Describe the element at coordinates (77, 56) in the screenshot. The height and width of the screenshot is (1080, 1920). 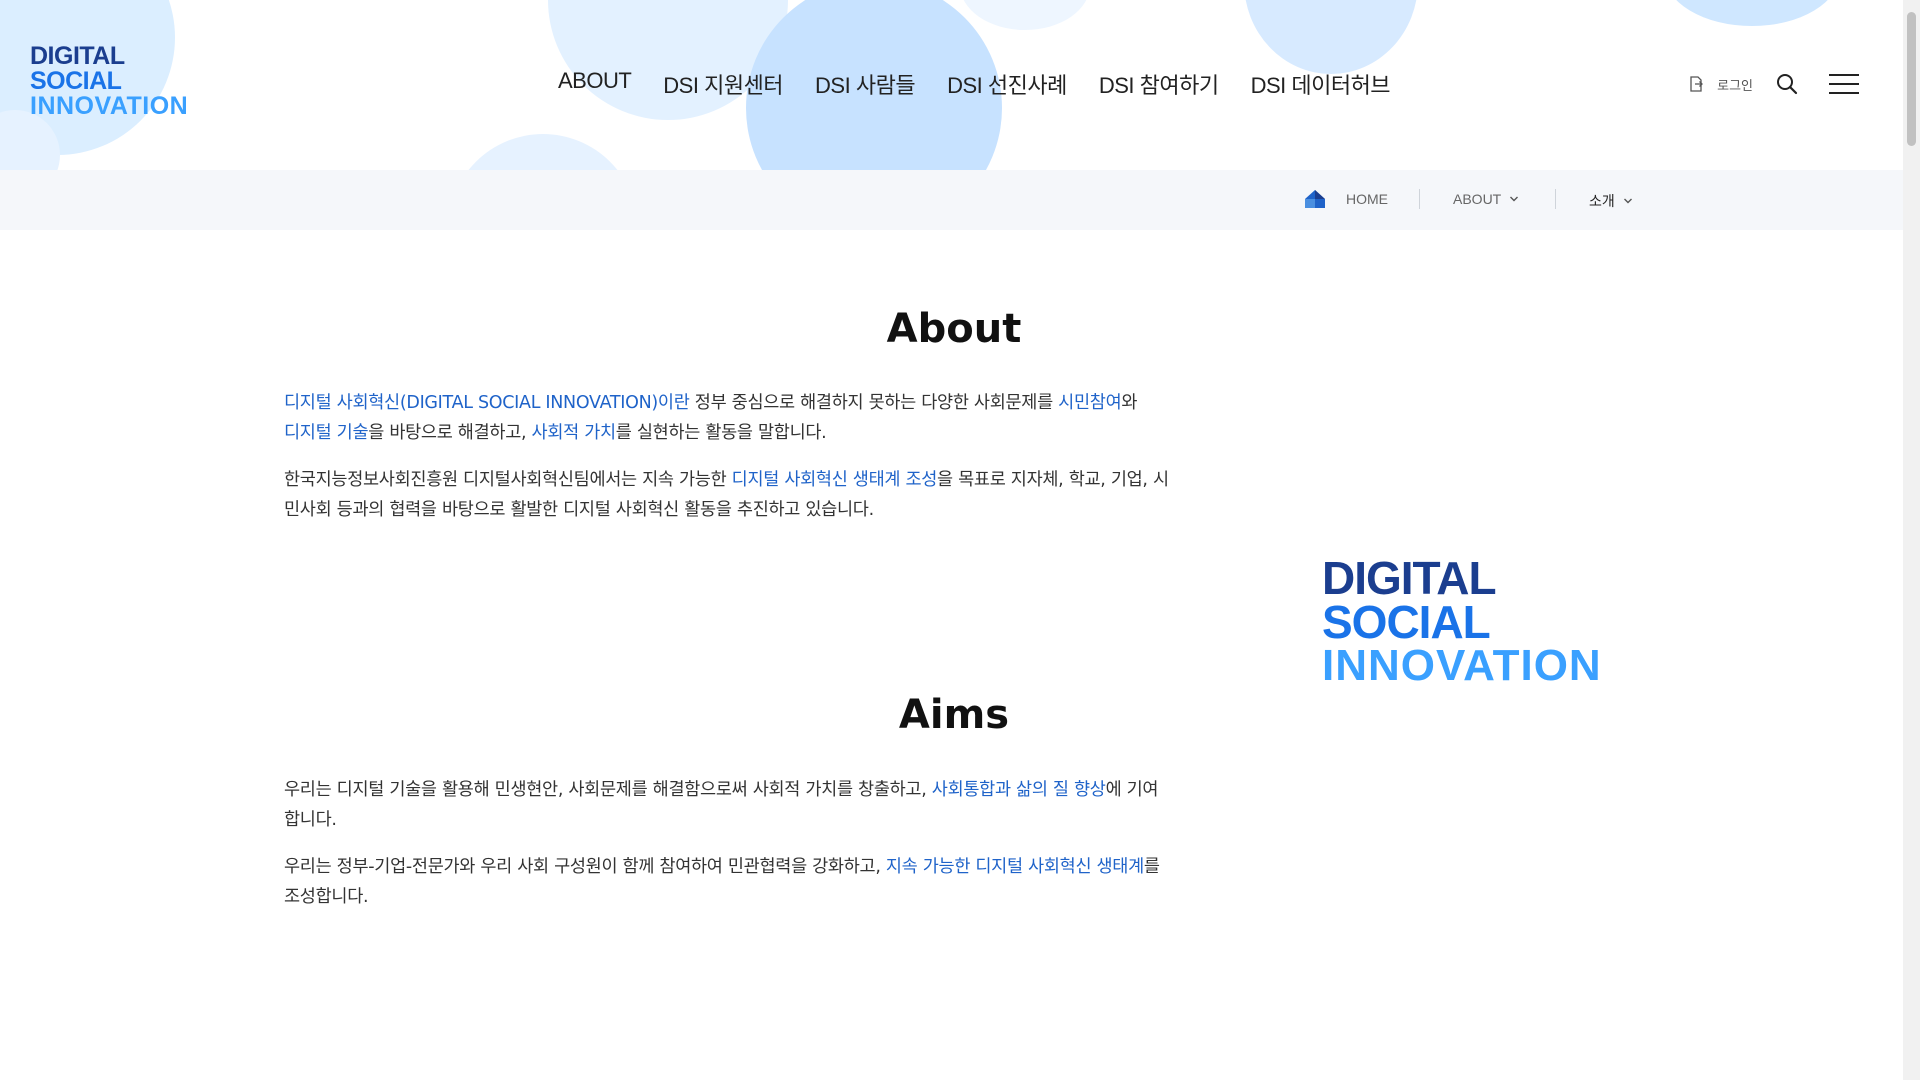
I see `svg-text: DIGITAL` at that location.